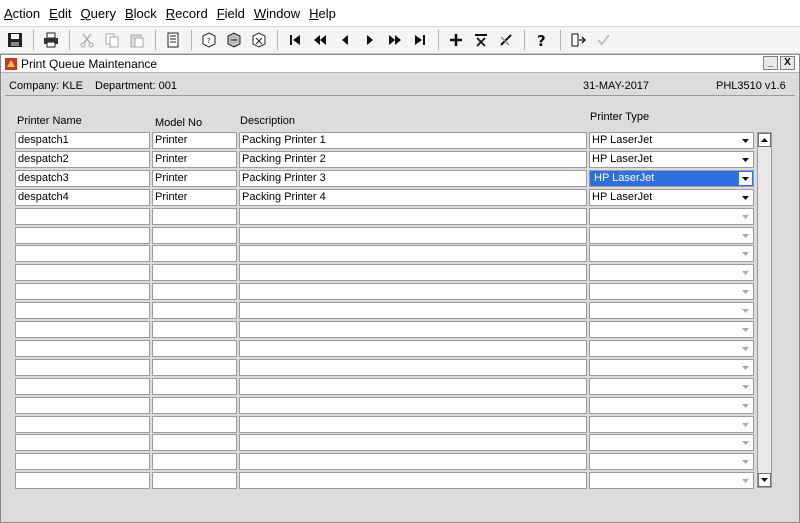  I want to click on execute-query-icon, so click(234, 40).